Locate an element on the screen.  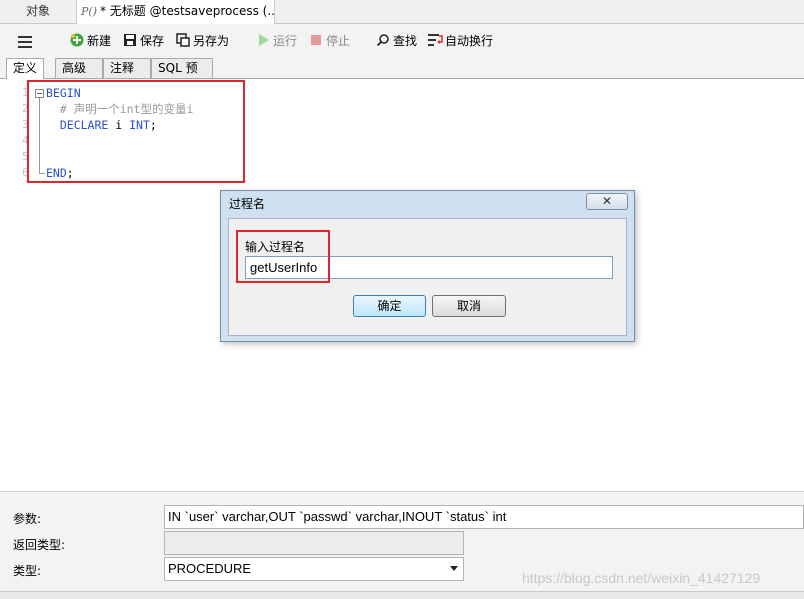
stop-label: 停止 is located at coordinates (338, 41).